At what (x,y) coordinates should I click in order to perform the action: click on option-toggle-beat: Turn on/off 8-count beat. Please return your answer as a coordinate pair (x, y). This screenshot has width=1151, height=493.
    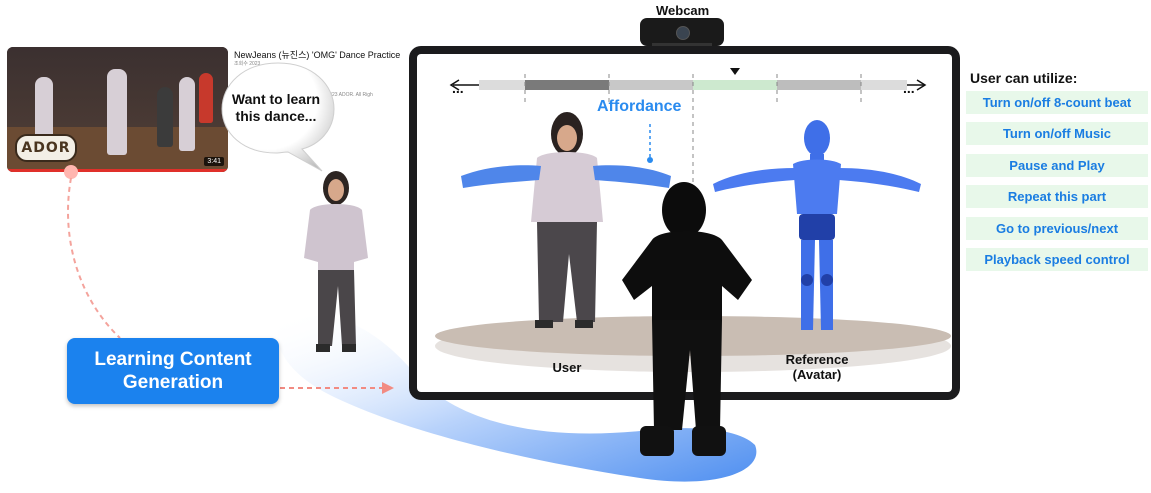
    Looking at the image, I should click on (1057, 102).